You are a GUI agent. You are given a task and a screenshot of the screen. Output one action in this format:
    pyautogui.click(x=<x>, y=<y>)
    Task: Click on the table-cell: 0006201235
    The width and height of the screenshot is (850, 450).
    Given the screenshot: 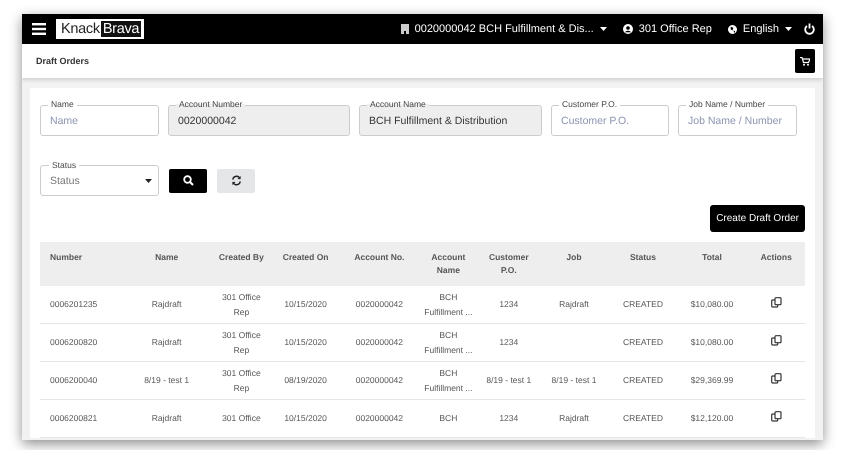 What is the action you would take?
    pyautogui.click(x=74, y=304)
    